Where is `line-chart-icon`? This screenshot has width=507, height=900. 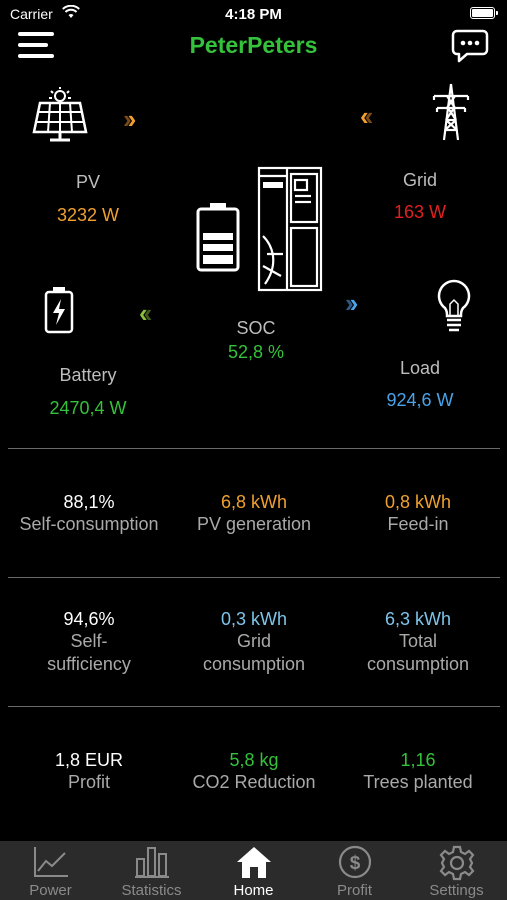 line-chart-icon is located at coordinates (50, 862).